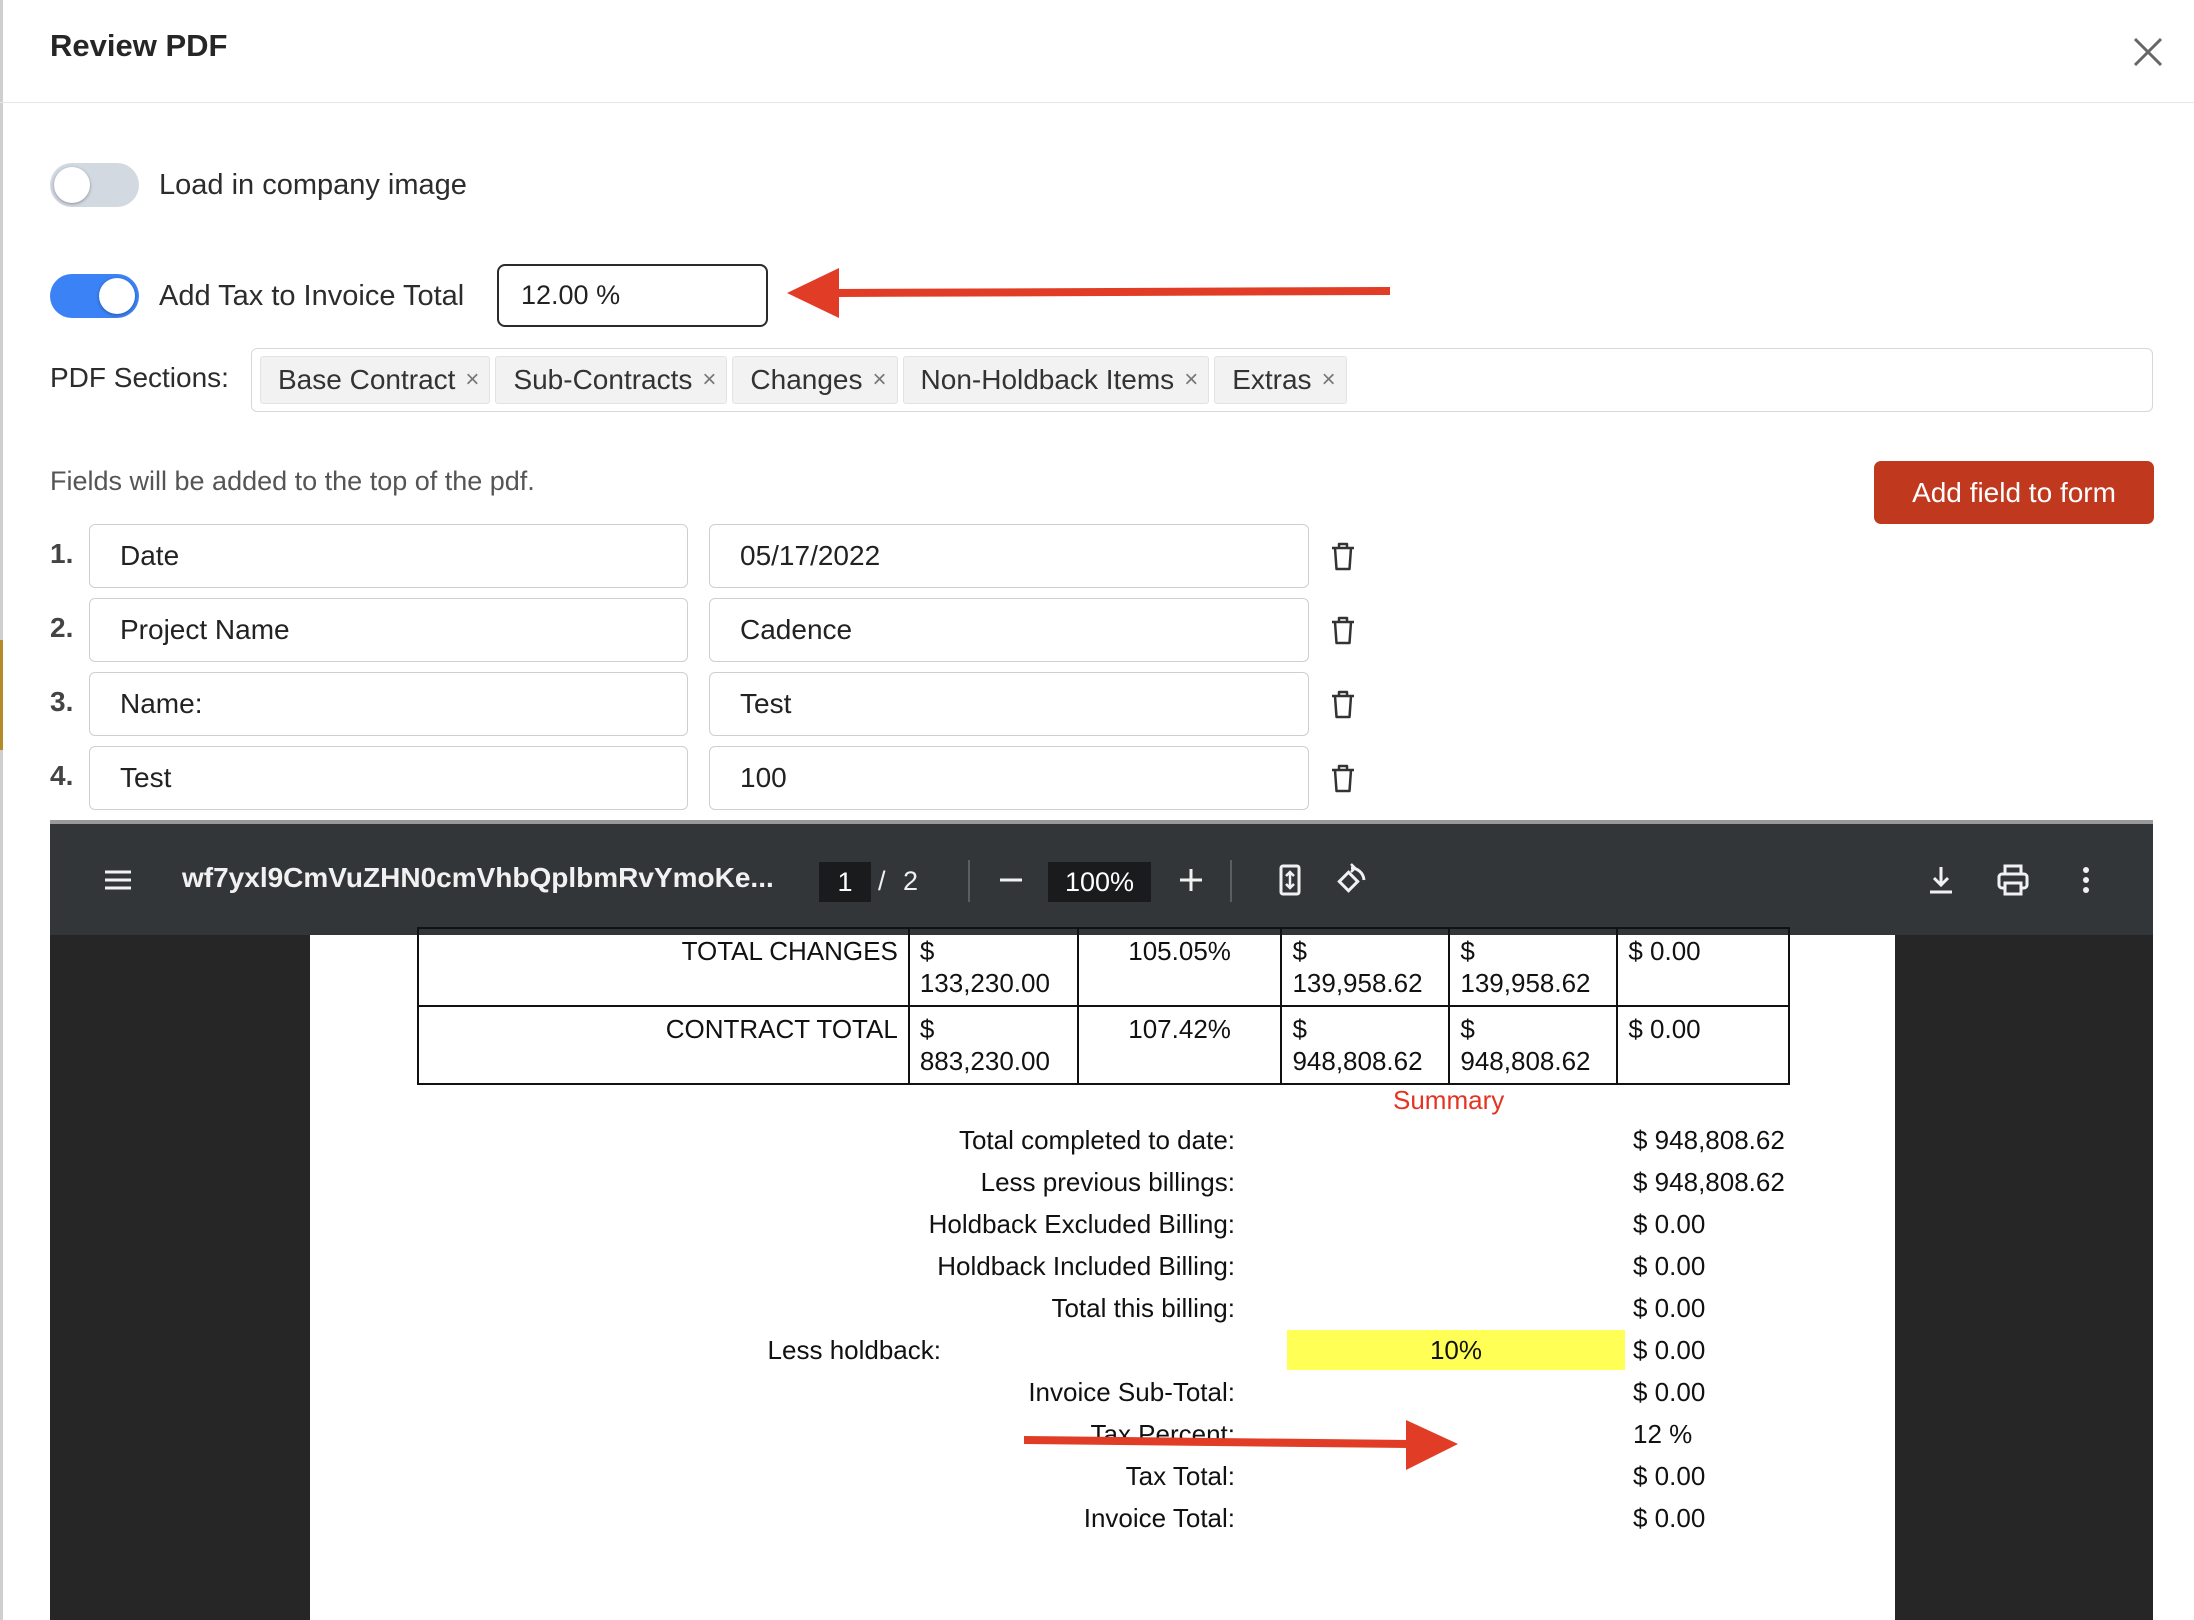 The height and width of the screenshot is (1620, 2194). Describe the element at coordinates (845, 882) in the screenshot. I see `page-number-input: 1` at that location.